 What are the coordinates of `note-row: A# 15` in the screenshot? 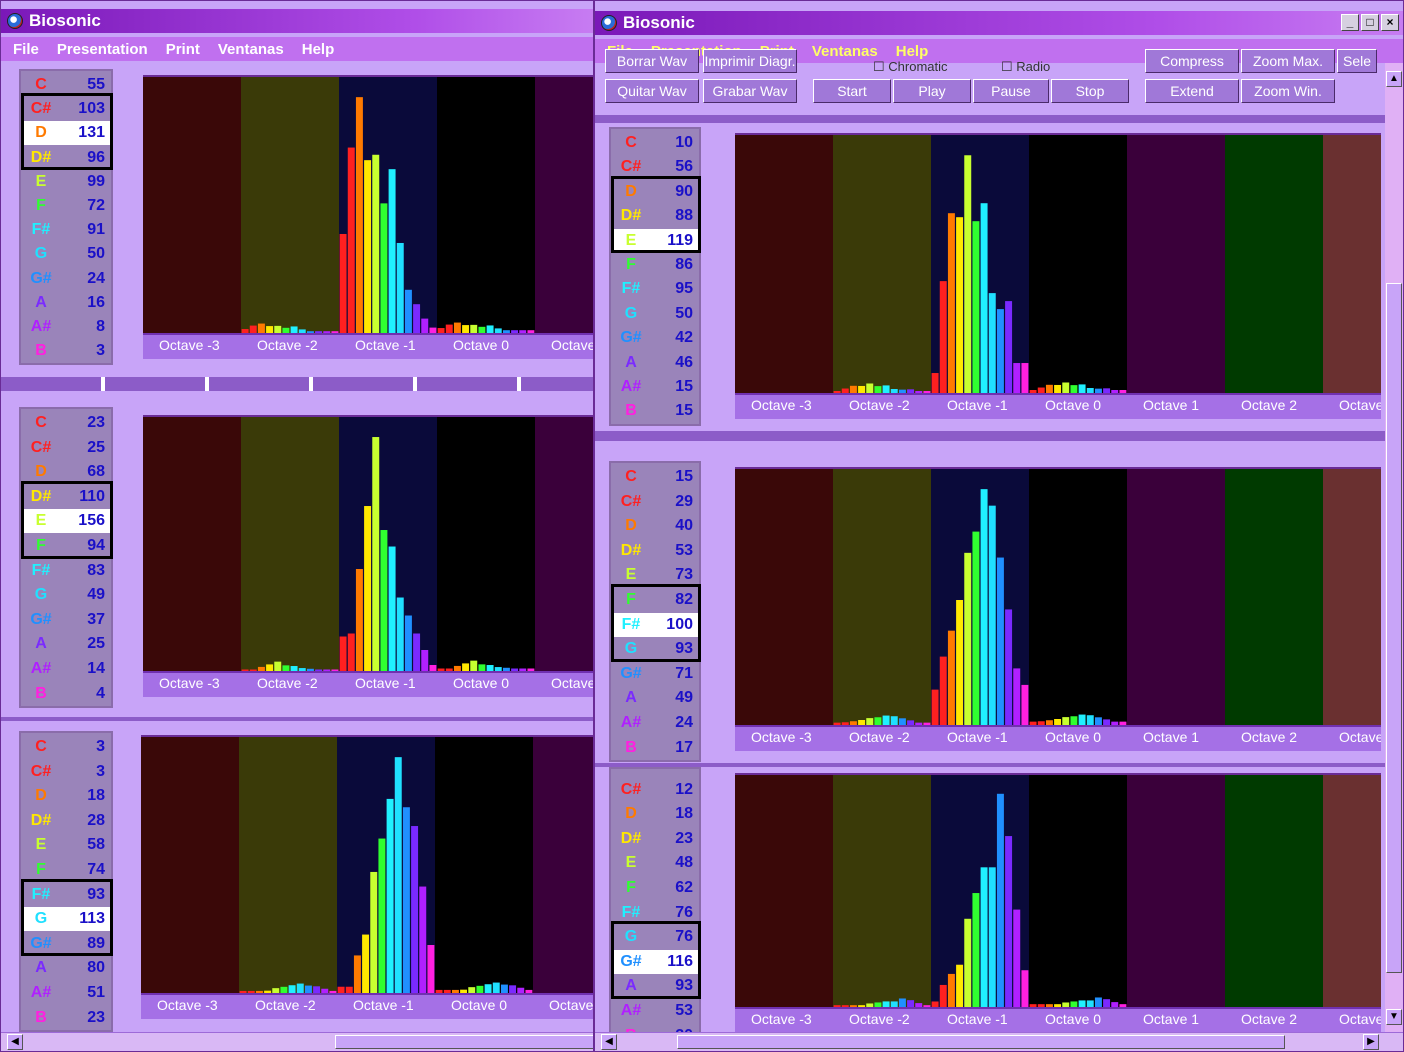 It's located at (655, 387).